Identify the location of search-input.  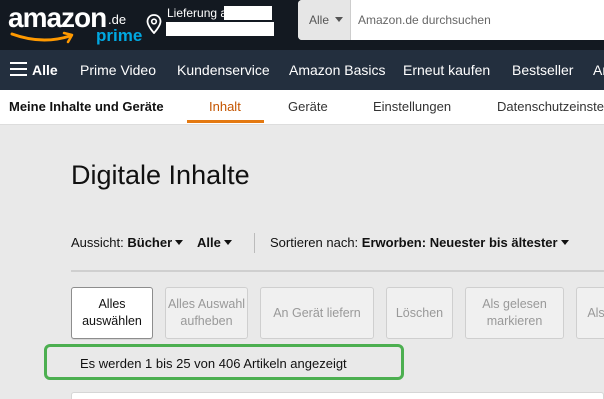
(478, 20).